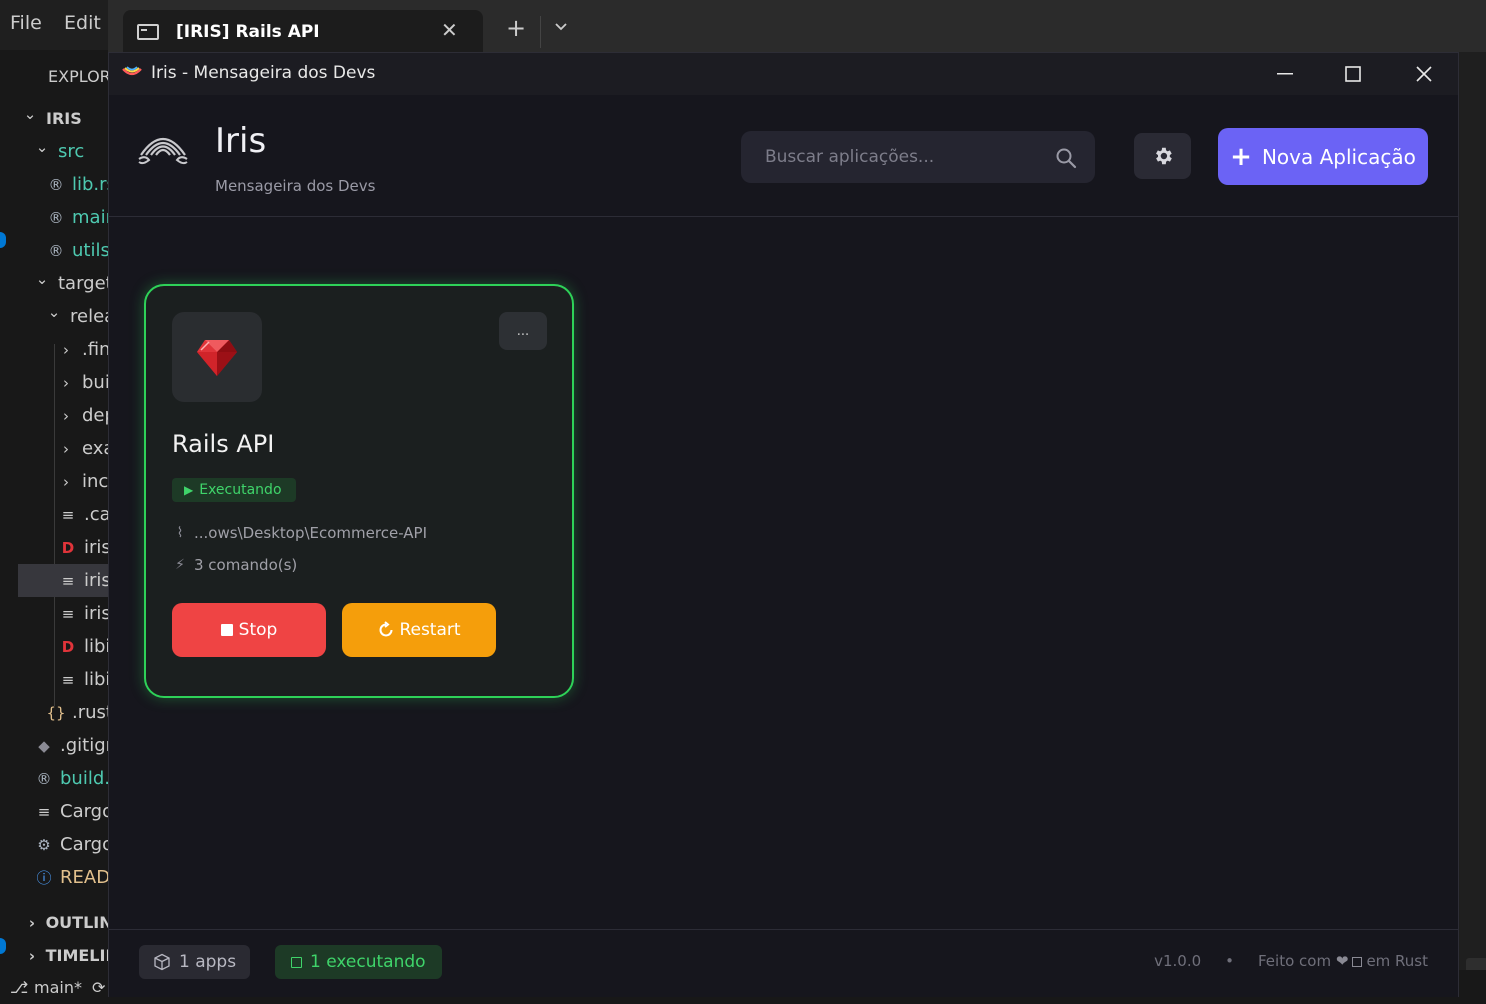  I want to click on tree-item: ≡ .cargo-lock, so click(64, 514).